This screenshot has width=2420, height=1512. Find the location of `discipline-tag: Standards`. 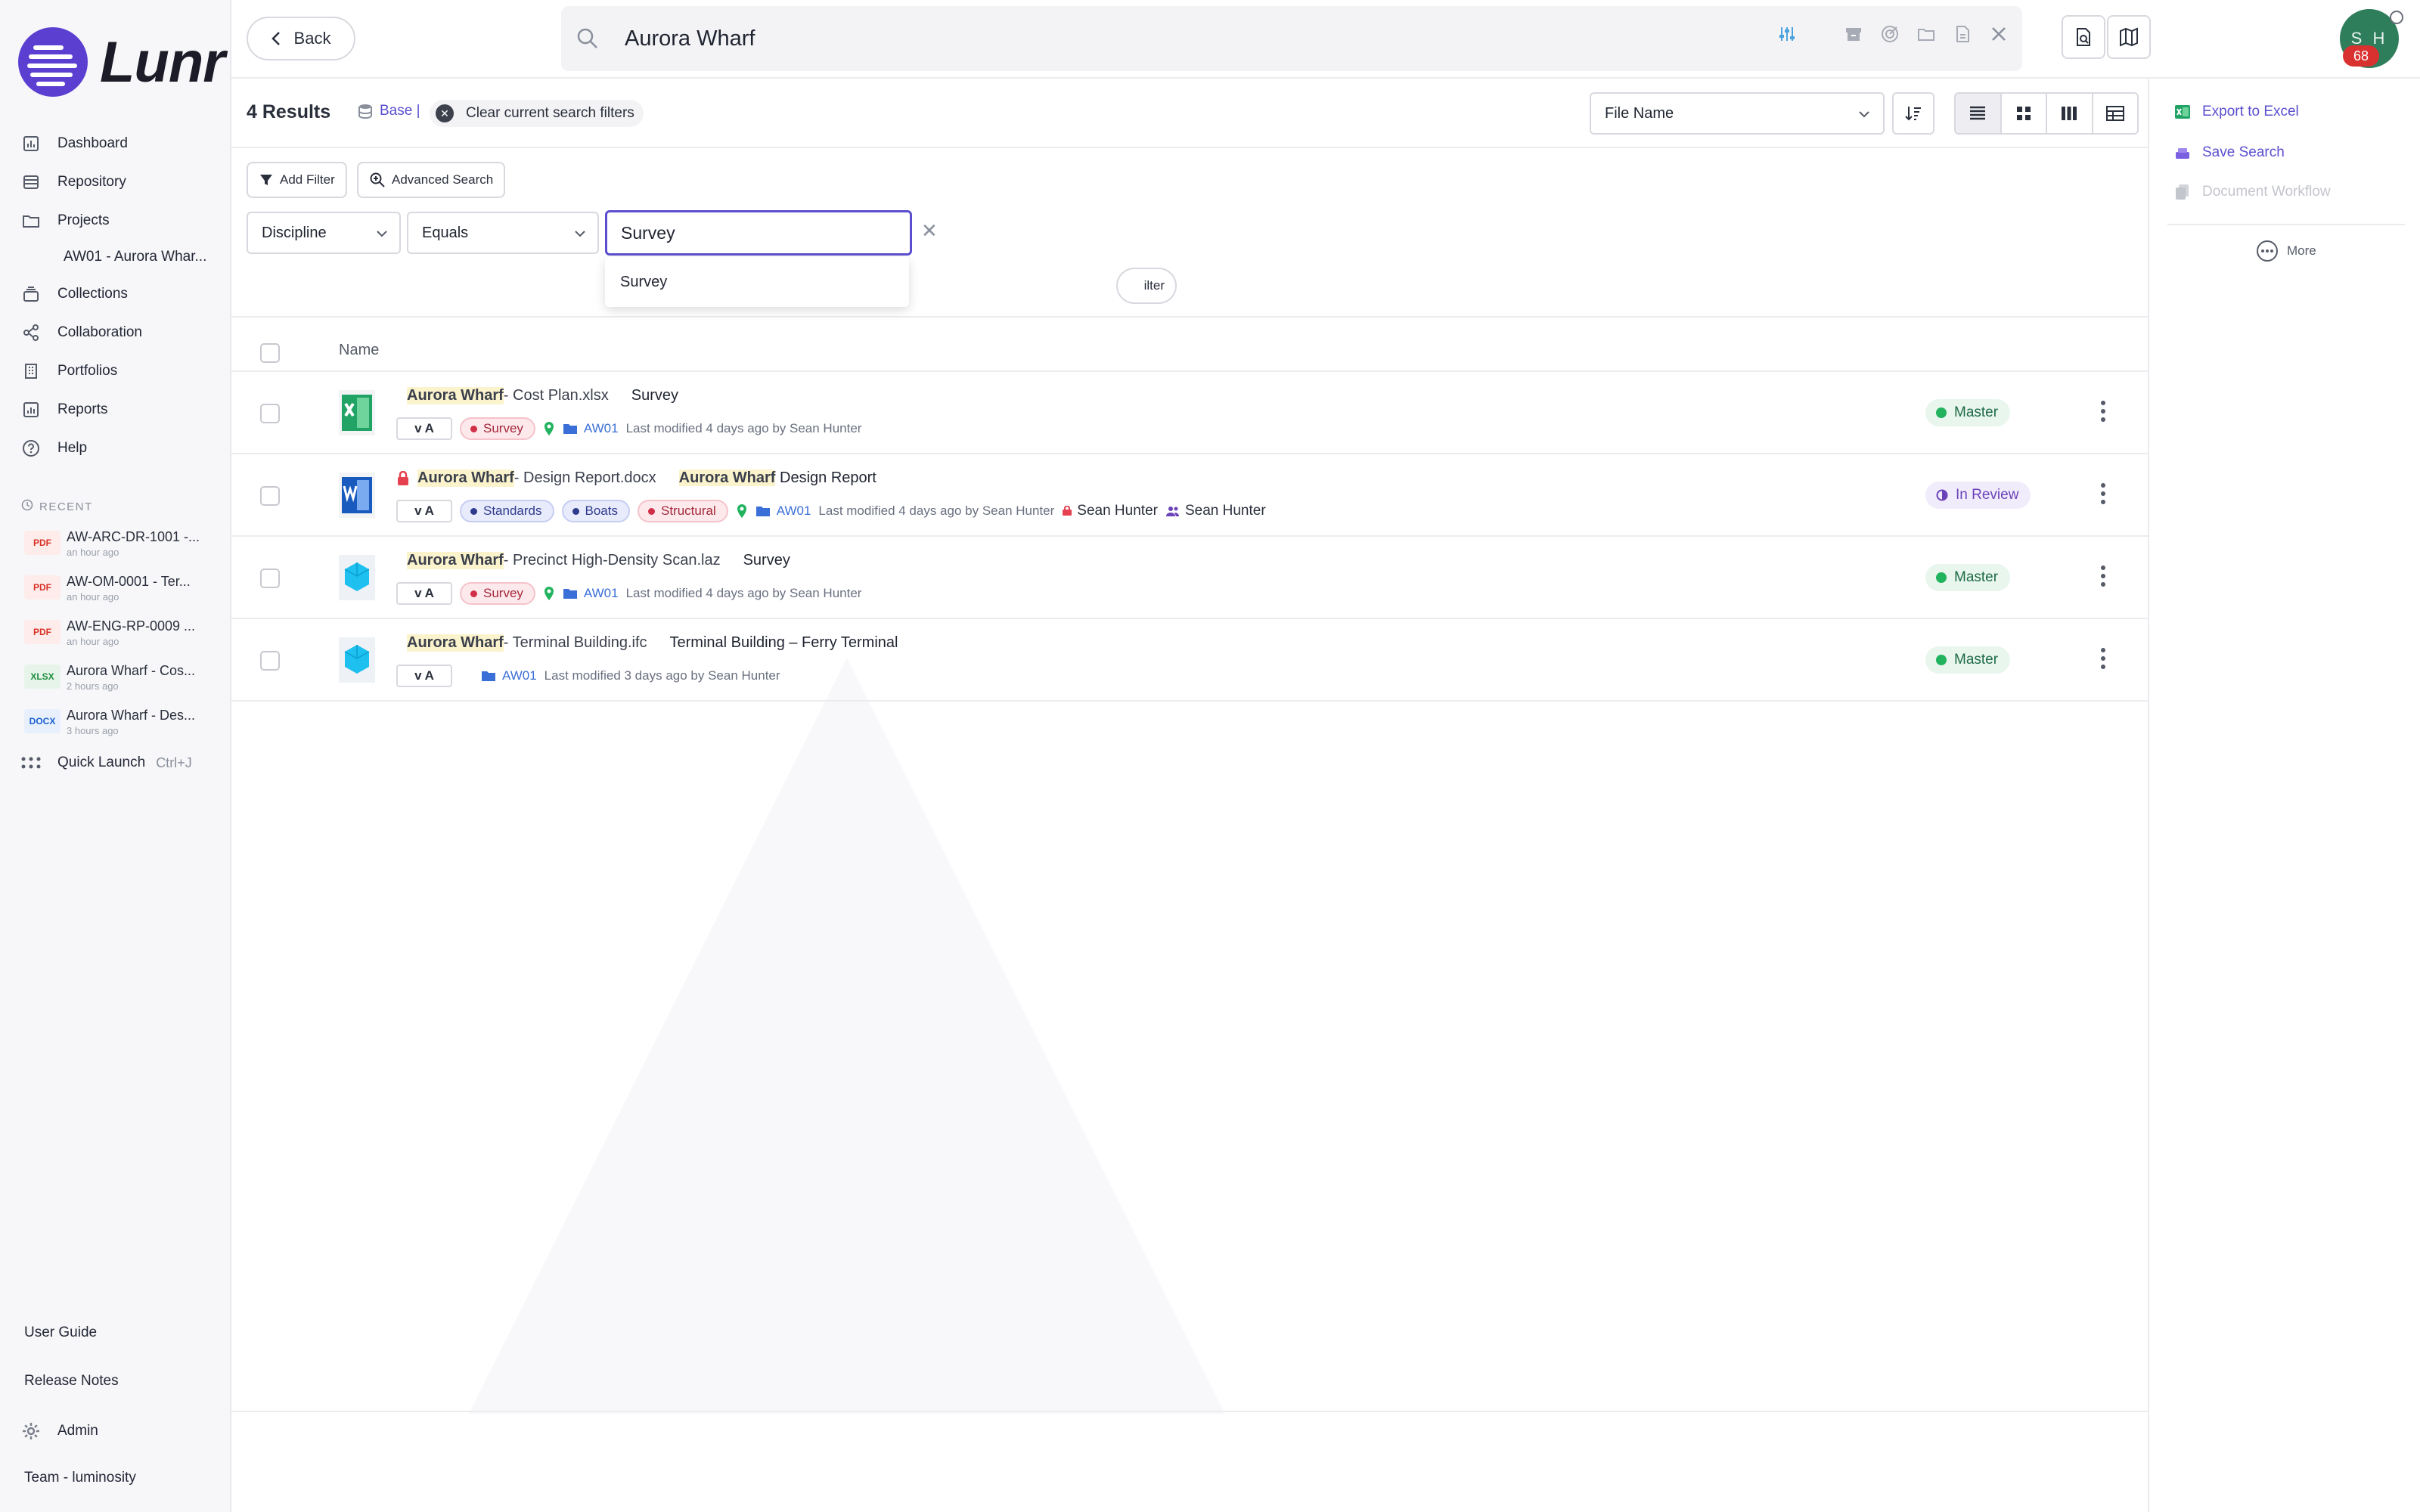

discipline-tag: Standards is located at coordinates (507, 511).